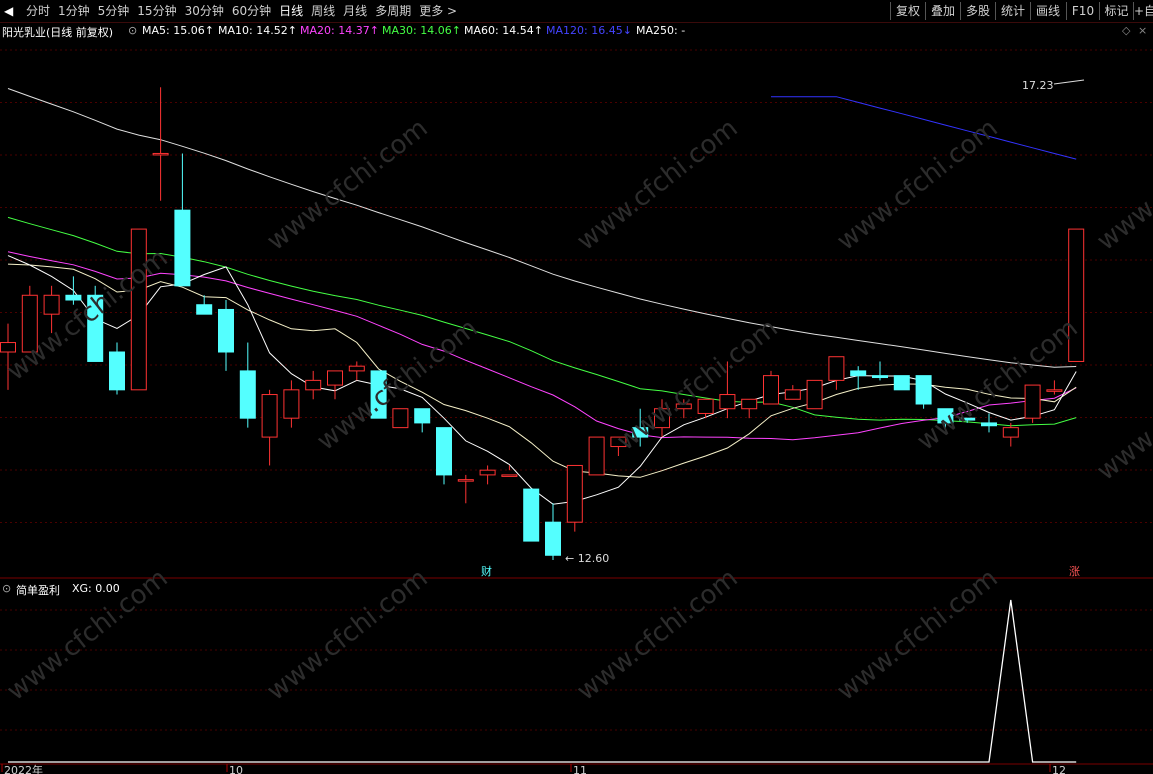 This screenshot has width=1153, height=774. Describe the element at coordinates (421, 30) in the screenshot. I see `ma30-label: MA30: 14.06↑` at that location.